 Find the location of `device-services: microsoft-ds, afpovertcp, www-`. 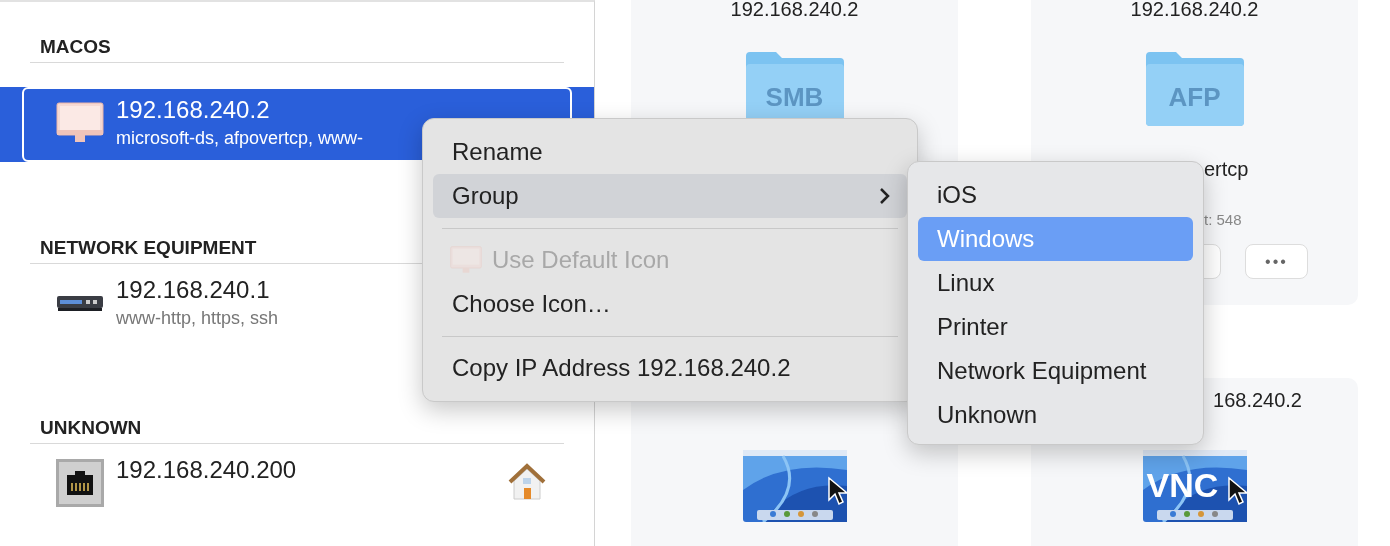

device-services: microsoft-ds, afpovertcp, www- is located at coordinates (240, 138).